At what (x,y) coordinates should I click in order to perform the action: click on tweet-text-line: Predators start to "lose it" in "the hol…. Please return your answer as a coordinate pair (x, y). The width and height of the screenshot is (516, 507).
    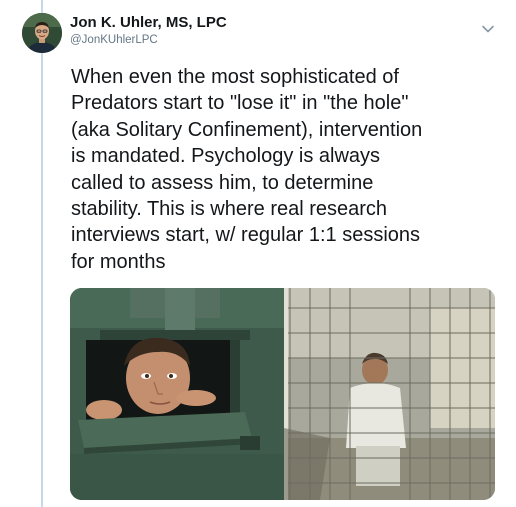
    Looking at the image, I should click on (240, 103).